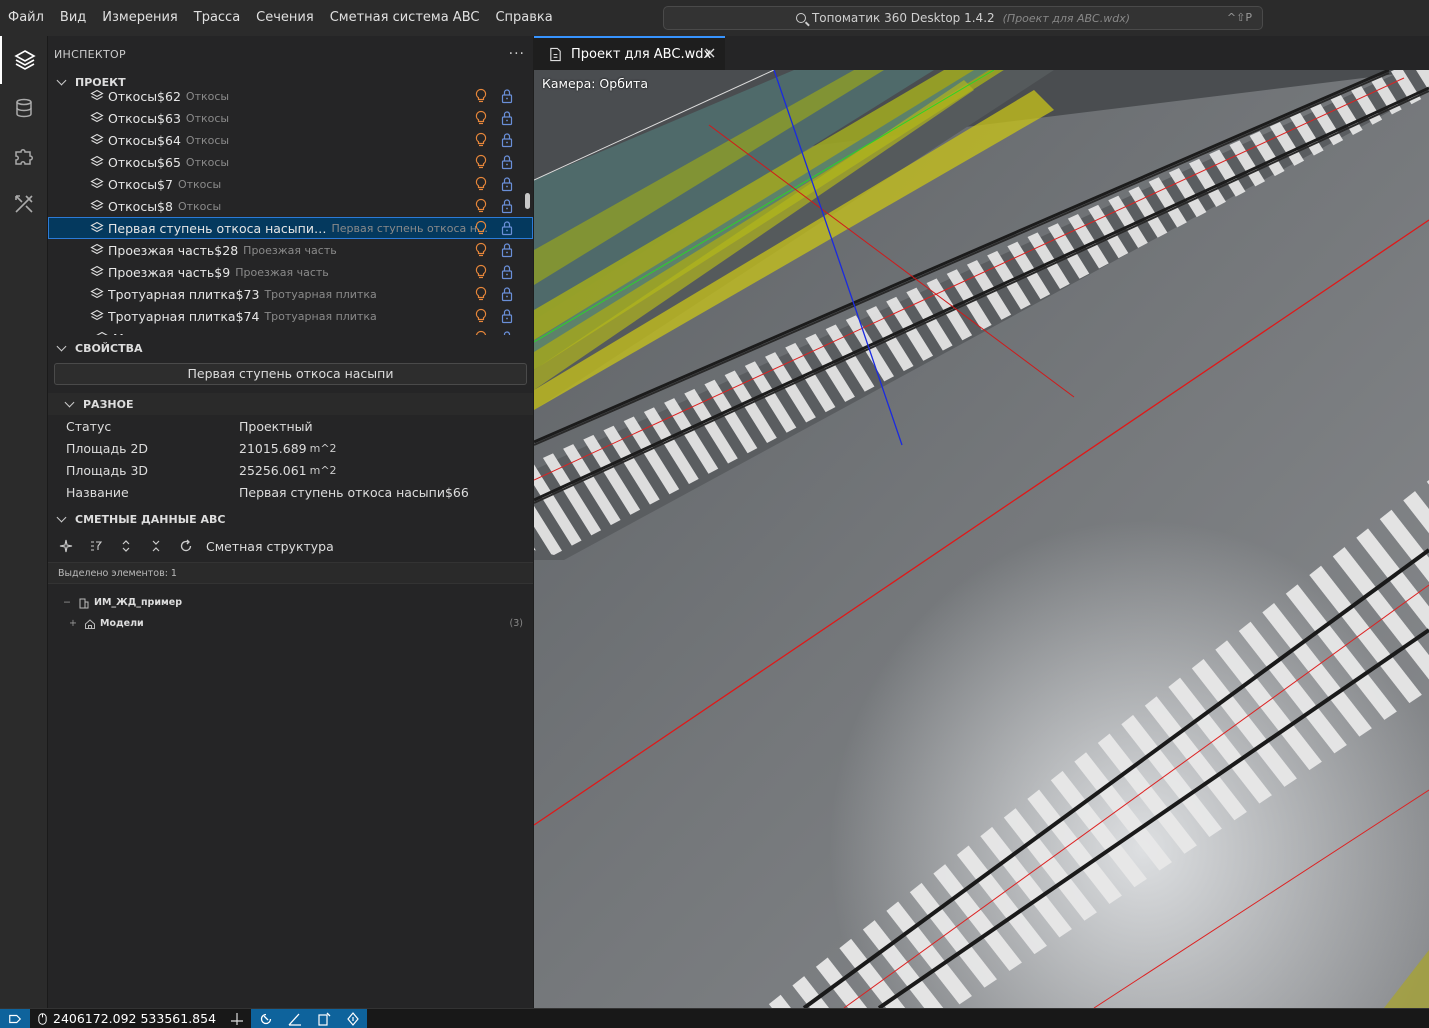  Describe the element at coordinates (354, 492) in the screenshot. I see `property-value: Первая ступень откоса насыпи$66` at that location.